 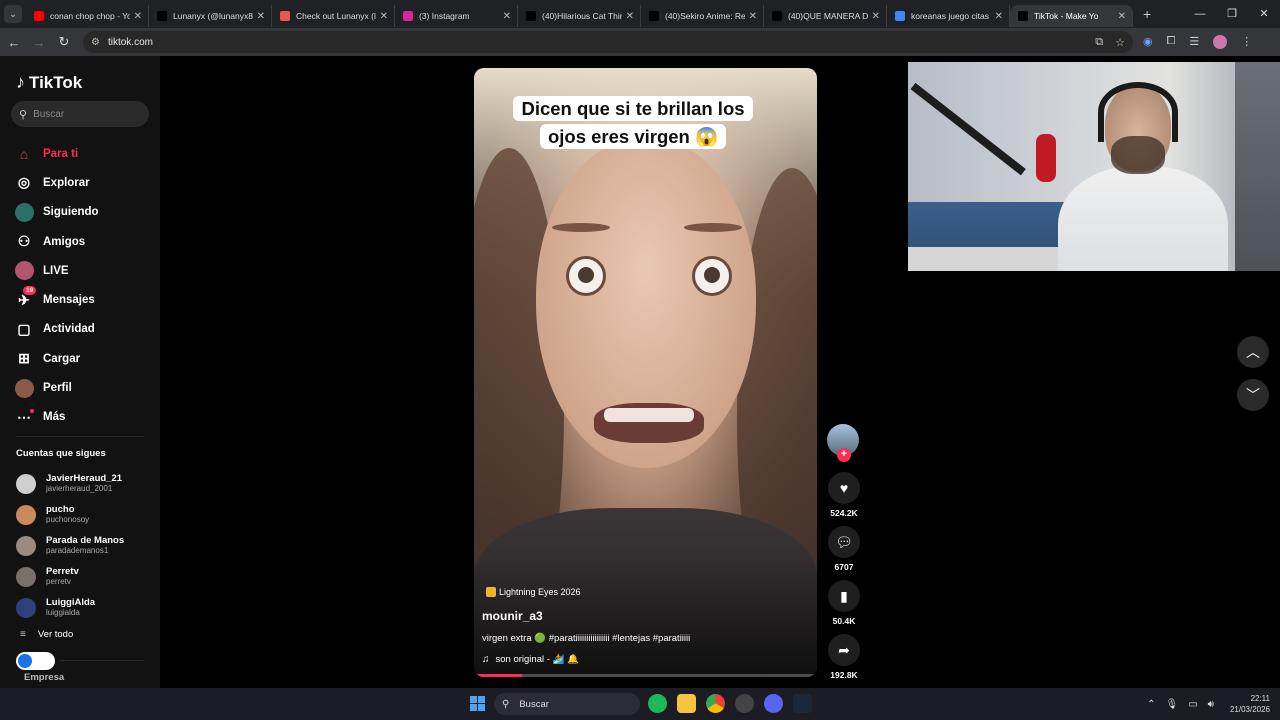 What do you see at coordinates (56, 417) in the screenshot?
I see `nav-item: ⋯ Más` at bounding box center [56, 417].